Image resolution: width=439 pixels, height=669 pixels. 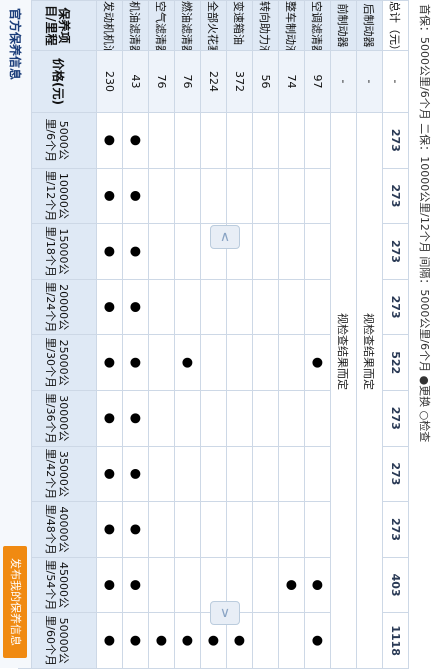 What do you see at coordinates (135, 25) in the screenshot?
I see `item-name: 机油滤清器` at bounding box center [135, 25].